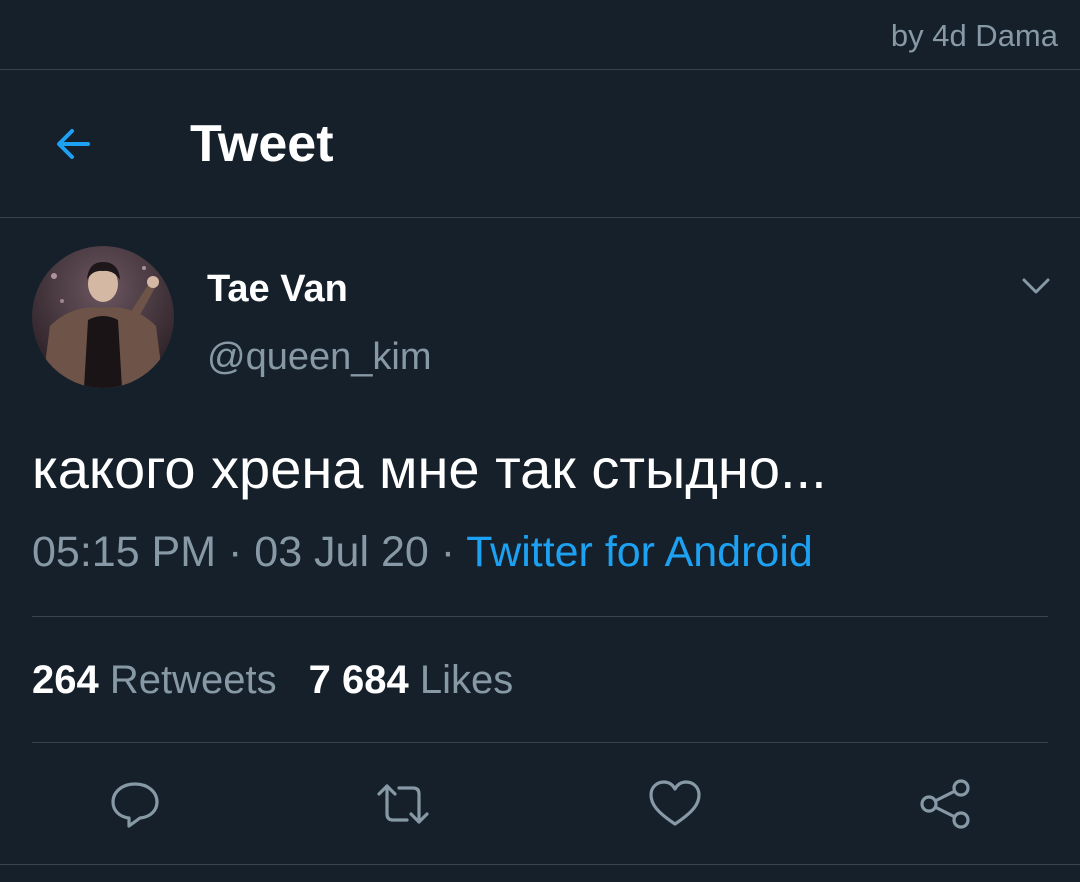 The height and width of the screenshot is (882, 1080). Describe the element at coordinates (945, 804) in the screenshot. I see `share-icon` at that location.